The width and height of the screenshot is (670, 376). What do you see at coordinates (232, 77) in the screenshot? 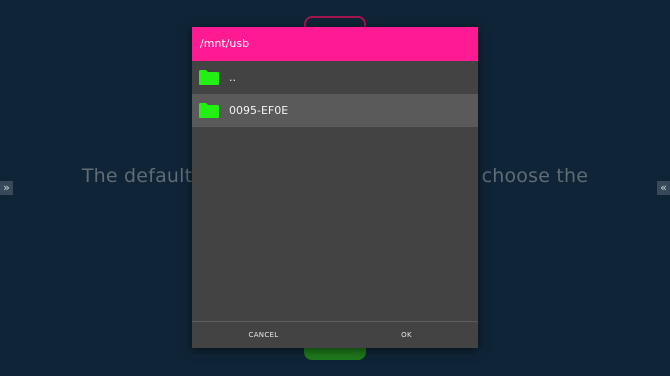
I see `list-item-label: ..` at bounding box center [232, 77].